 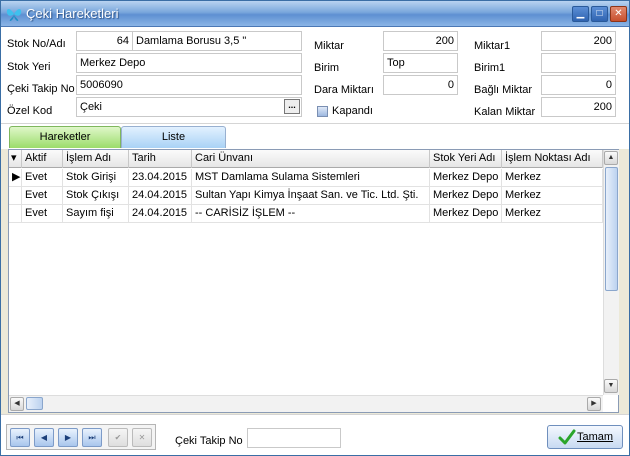 I want to click on ok-button: Tamam, so click(x=585, y=437).